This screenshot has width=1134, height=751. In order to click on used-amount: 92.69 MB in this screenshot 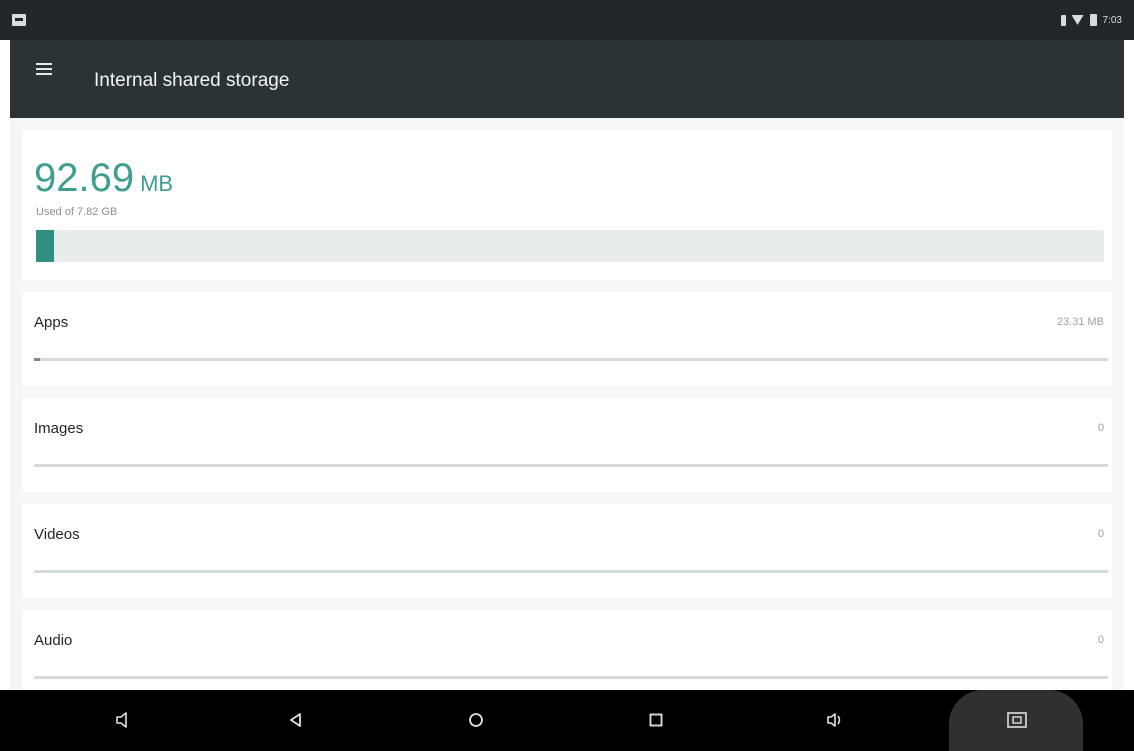, I will do `click(103, 181)`.